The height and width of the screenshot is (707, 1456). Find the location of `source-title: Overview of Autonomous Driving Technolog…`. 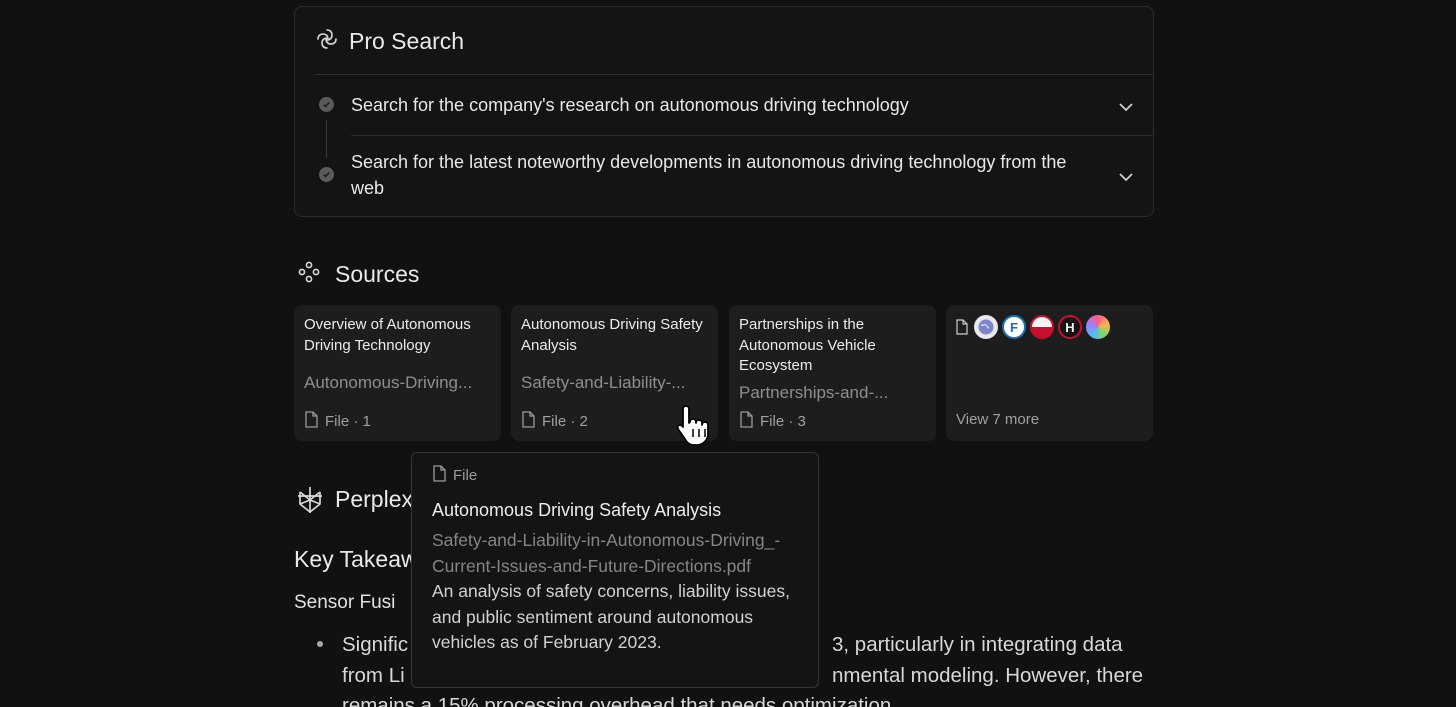

source-title: Overview of Autonomous Driving Technolog… is located at coordinates (387, 335).